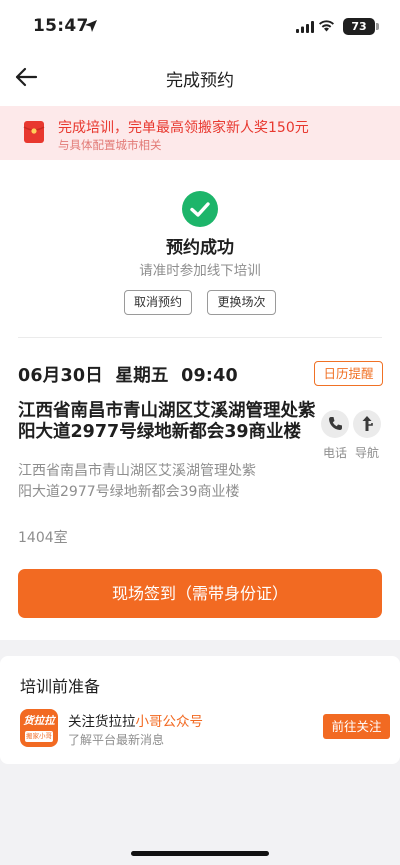 Image resolution: width=400 pixels, height=865 pixels. Describe the element at coordinates (91, 26) in the screenshot. I see `location-arrow-icon` at that location.